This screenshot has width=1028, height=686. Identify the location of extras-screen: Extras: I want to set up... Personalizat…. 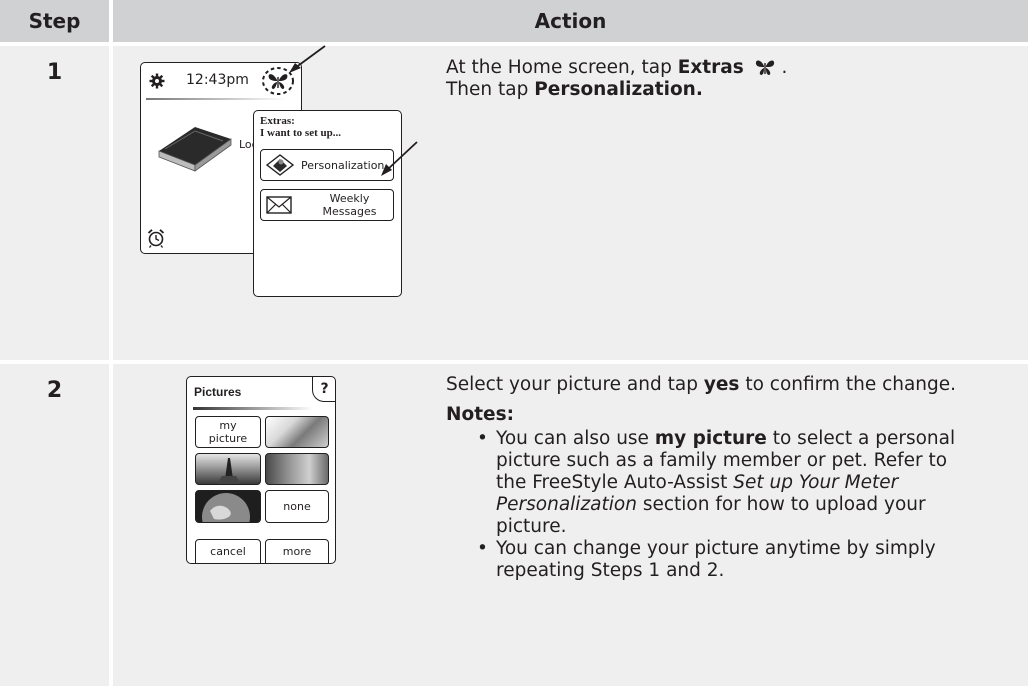
(327, 203).